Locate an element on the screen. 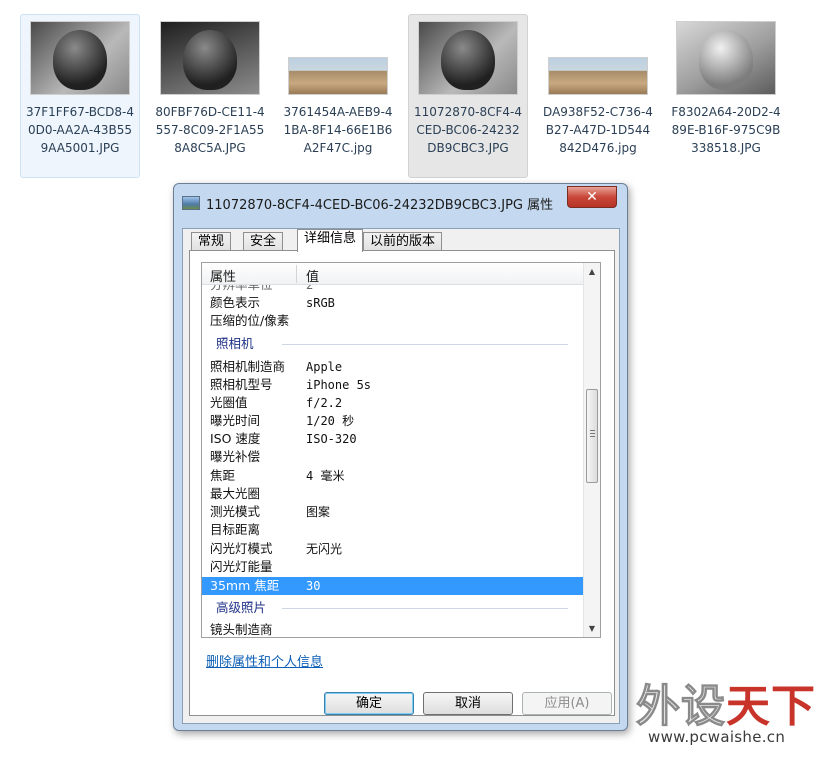  property-name: 照相机制造商 is located at coordinates (248, 366).